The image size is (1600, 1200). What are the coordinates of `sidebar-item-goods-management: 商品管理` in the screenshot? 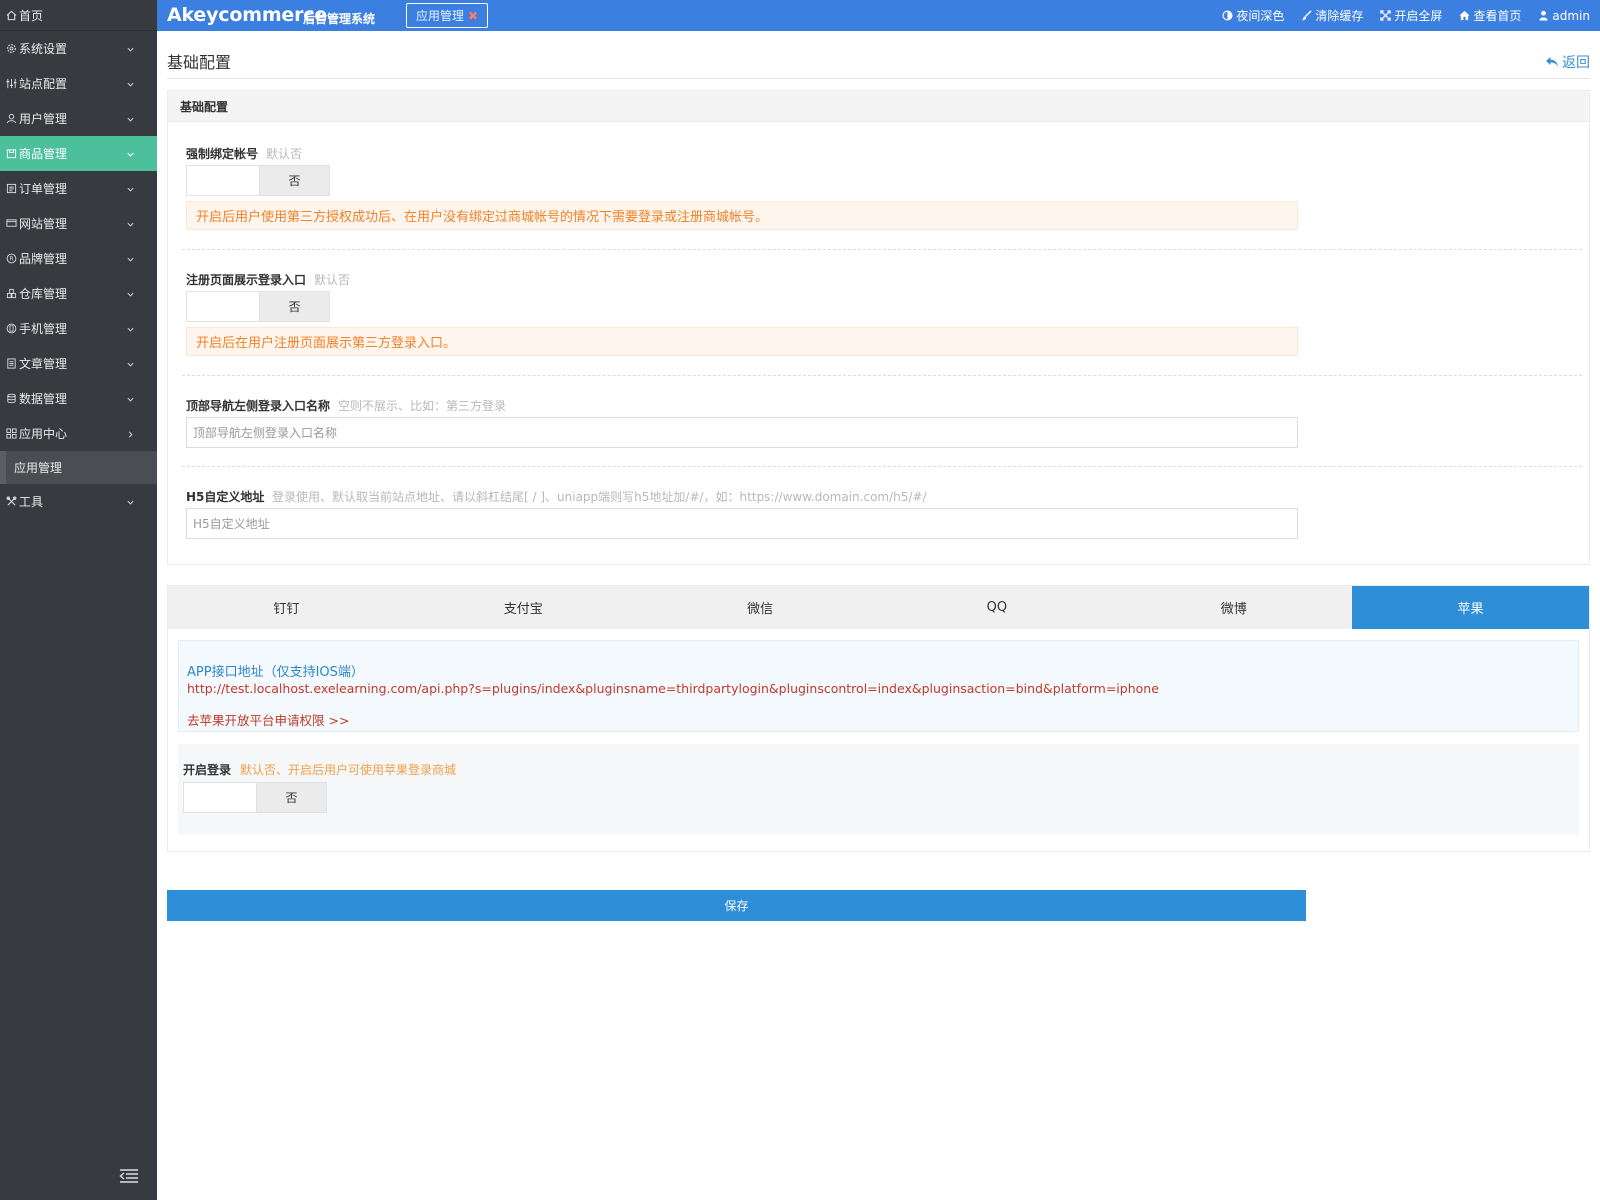 It's located at (78, 153).